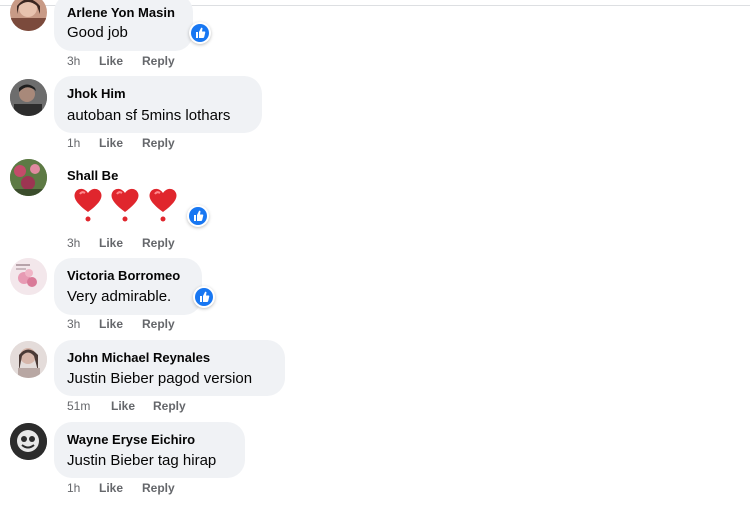  What do you see at coordinates (158, 104) in the screenshot?
I see `comment-bubble: Jhok Him autoban sf 5mins lothars` at bounding box center [158, 104].